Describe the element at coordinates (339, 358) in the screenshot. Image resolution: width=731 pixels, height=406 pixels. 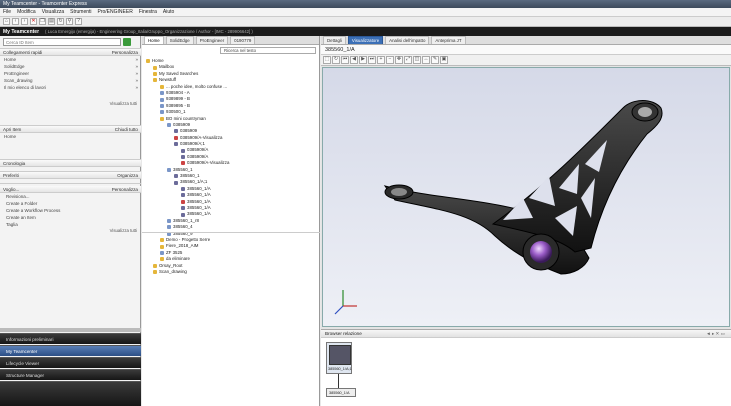
I see `relation-node-thumbnail: 385560_1/A;1` at that location.